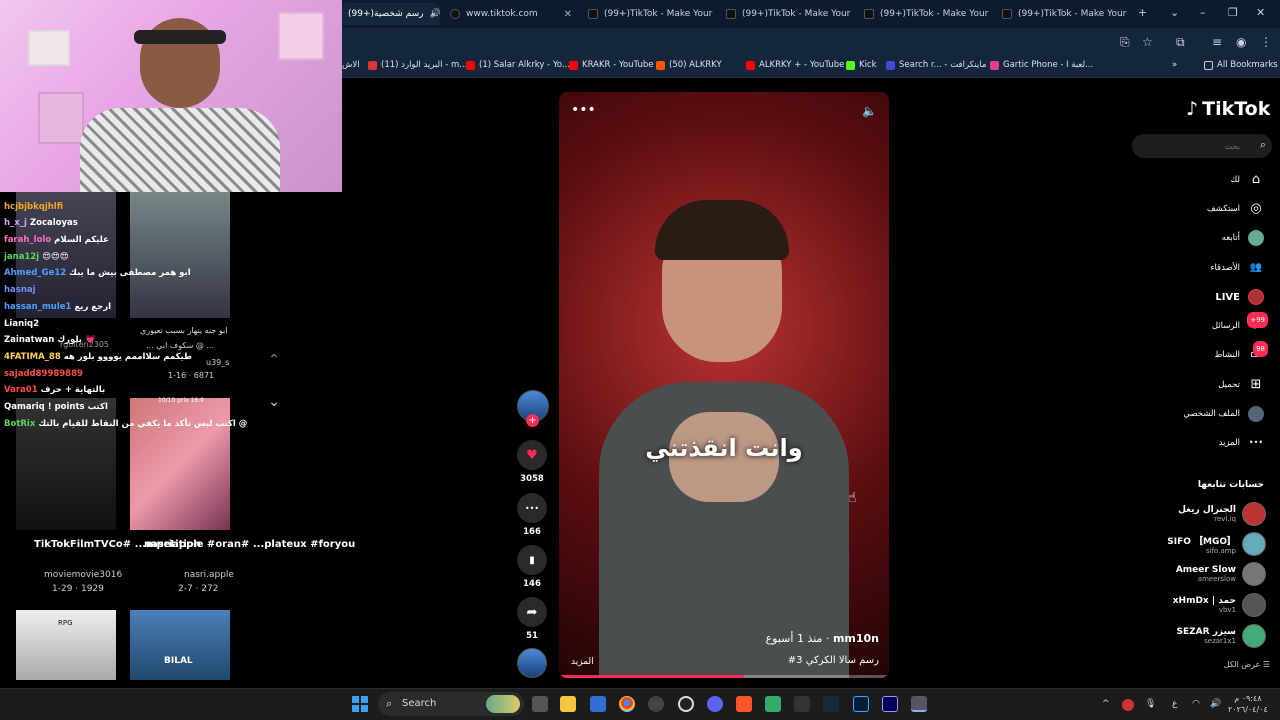  What do you see at coordinates (1223, 414) in the screenshot?
I see `nav-profile: الملف الشخصي` at bounding box center [1223, 414].